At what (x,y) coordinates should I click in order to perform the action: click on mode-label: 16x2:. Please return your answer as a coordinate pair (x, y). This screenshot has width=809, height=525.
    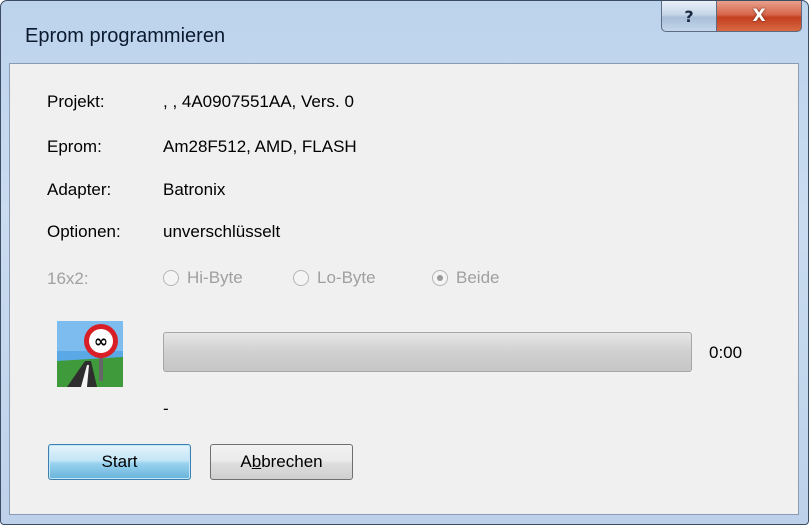
    Looking at the image, I should click on (68, 278).